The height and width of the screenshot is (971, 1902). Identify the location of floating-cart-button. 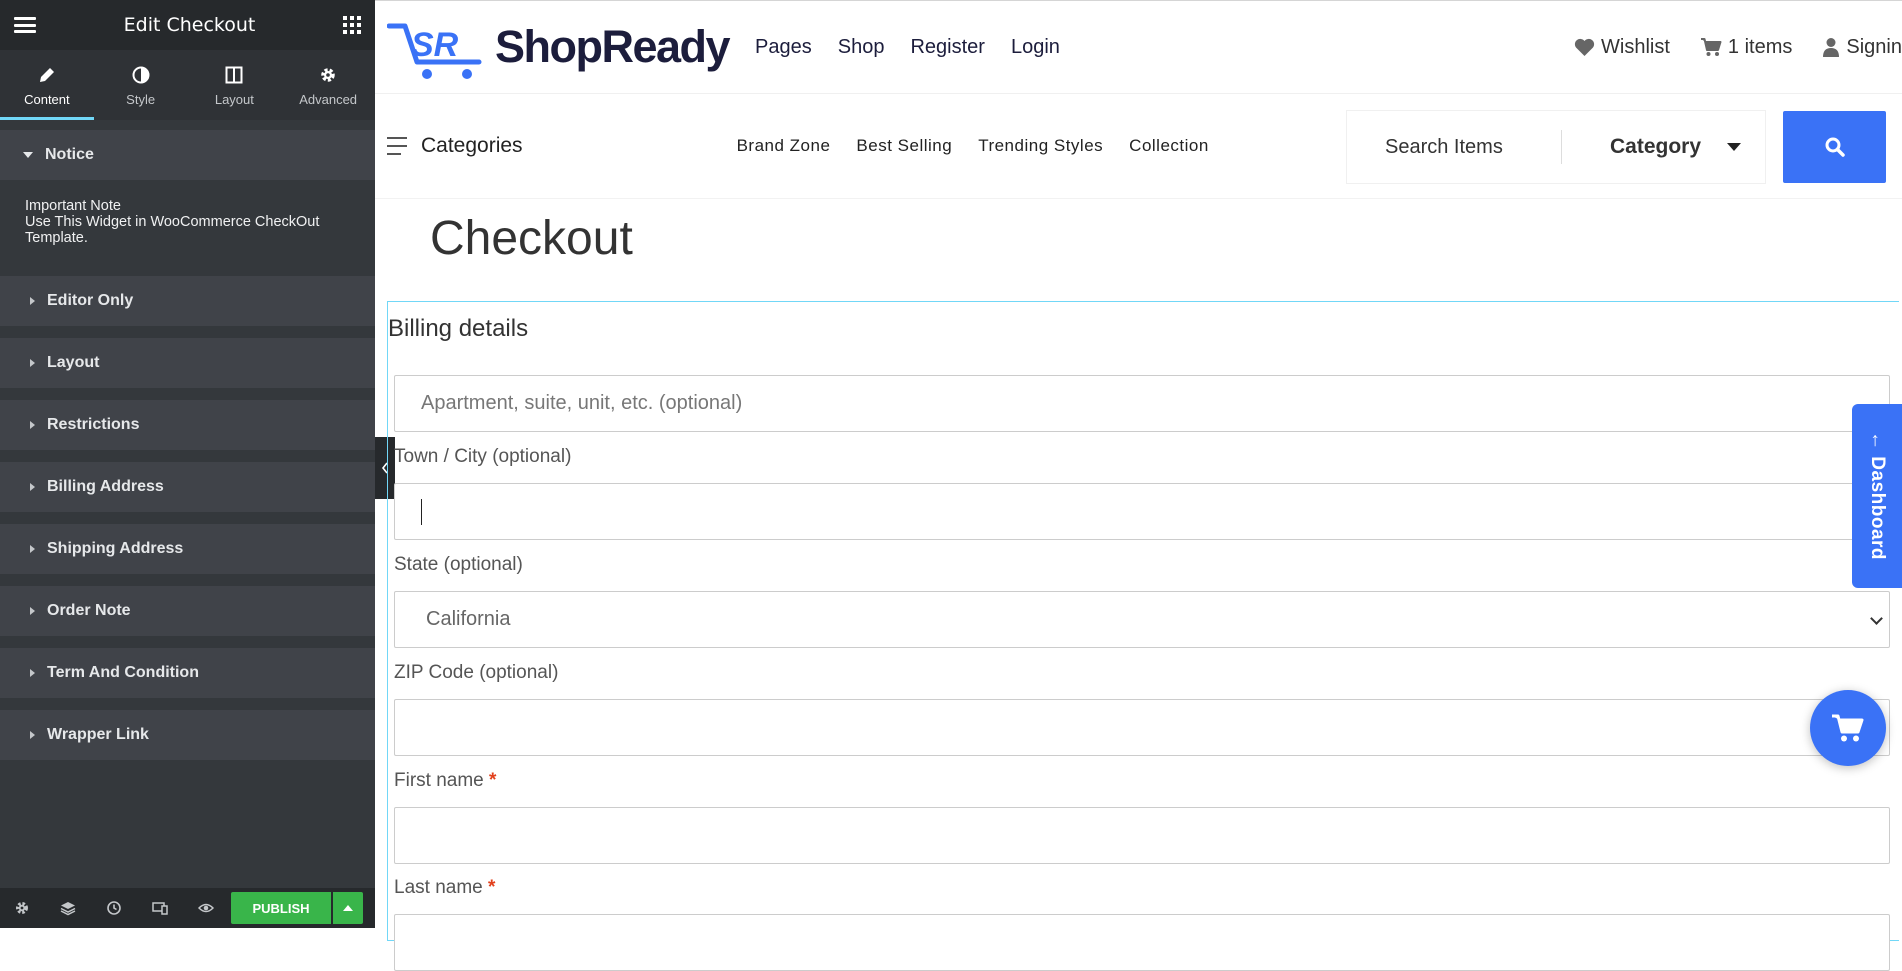
(1848, 728).